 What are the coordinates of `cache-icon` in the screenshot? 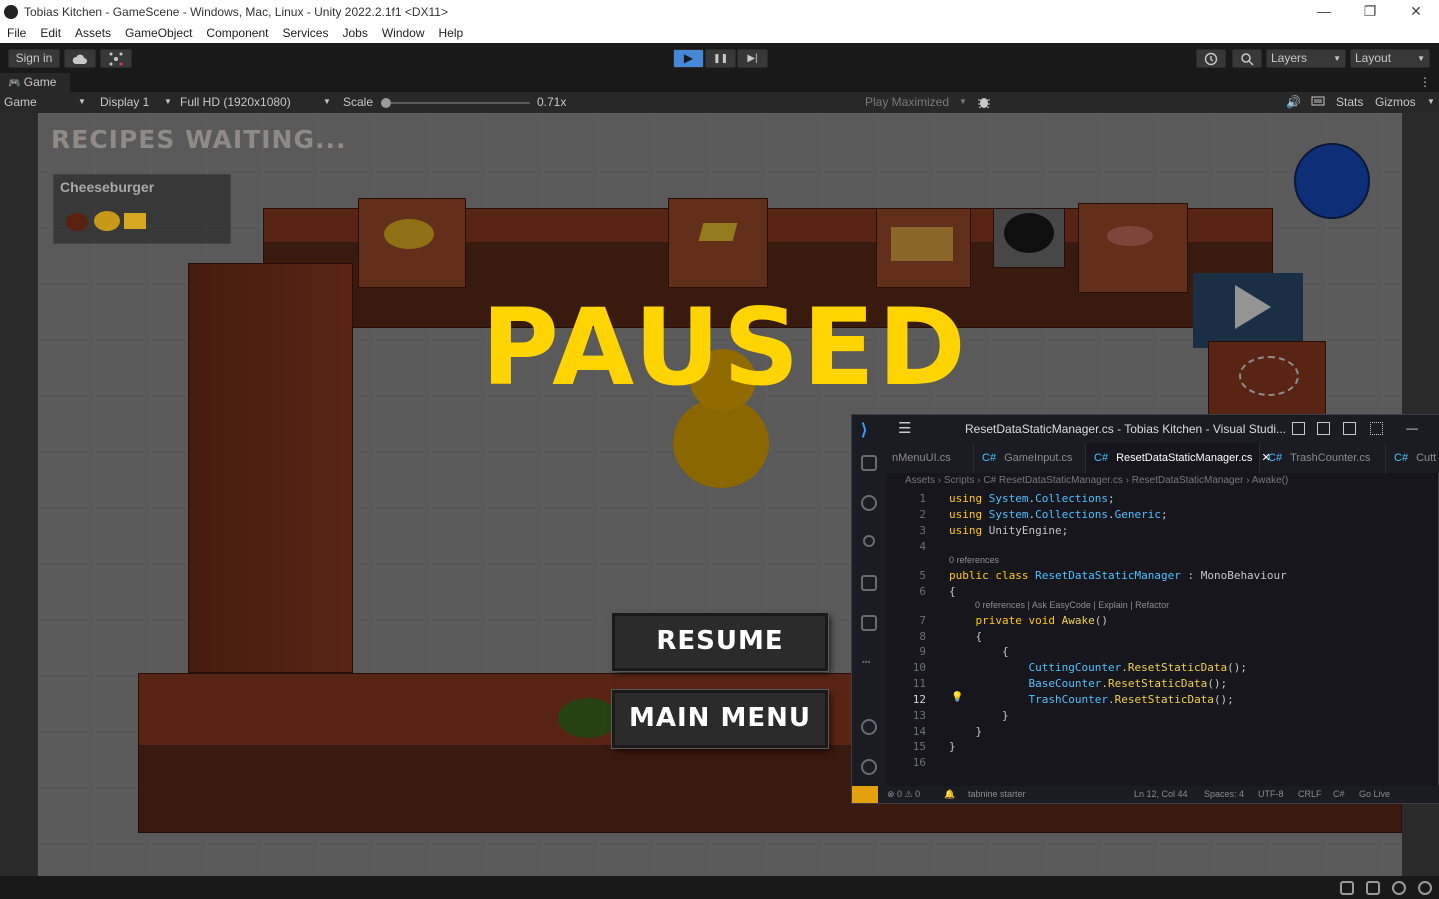 It's located at (1373, 888).